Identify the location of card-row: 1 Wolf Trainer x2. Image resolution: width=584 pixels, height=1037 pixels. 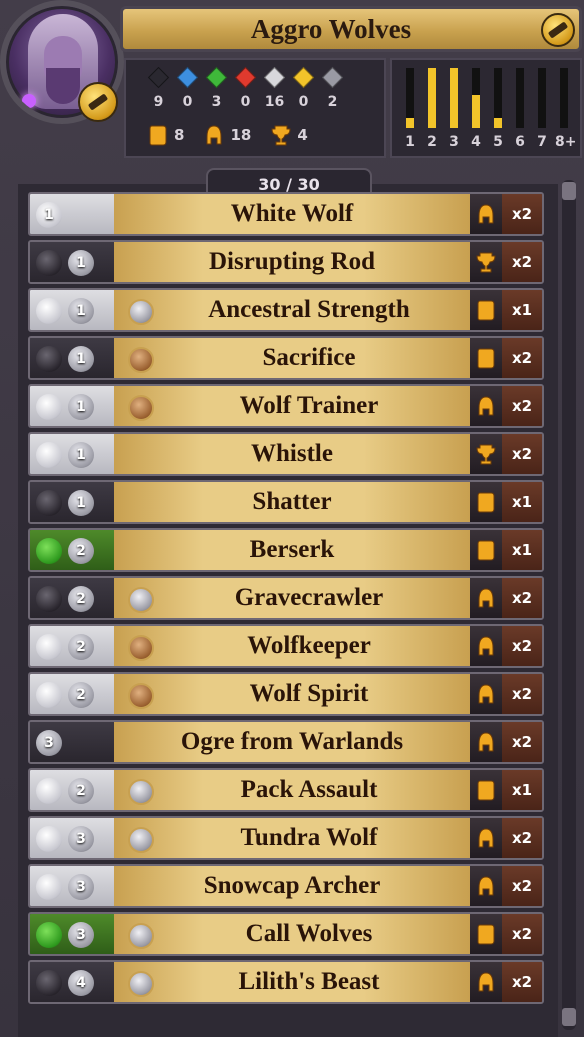
(286, 406).